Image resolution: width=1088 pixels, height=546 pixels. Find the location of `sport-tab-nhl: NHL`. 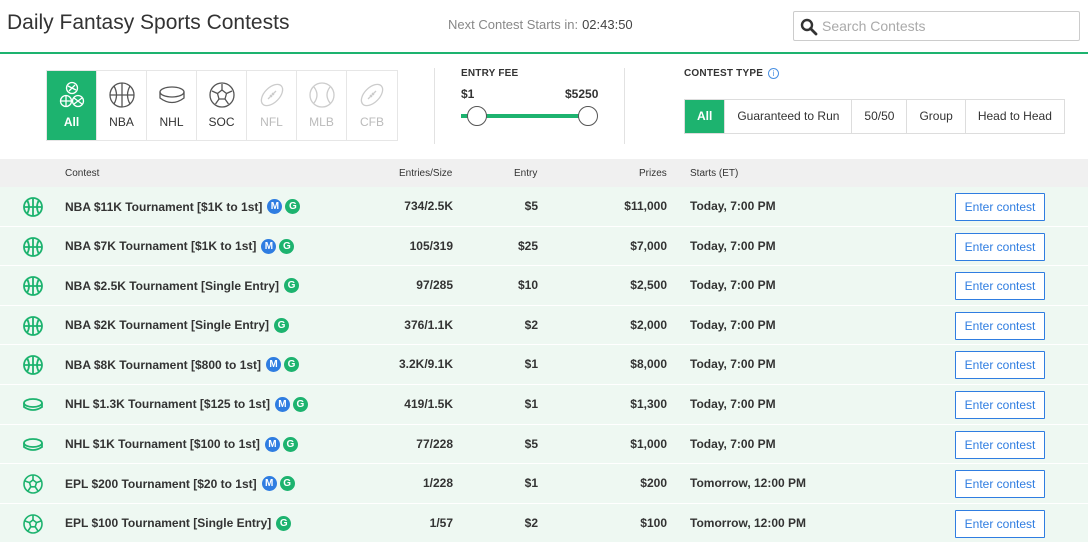

sport-tab-nhl: NHL is located at coordinates (172, 105).